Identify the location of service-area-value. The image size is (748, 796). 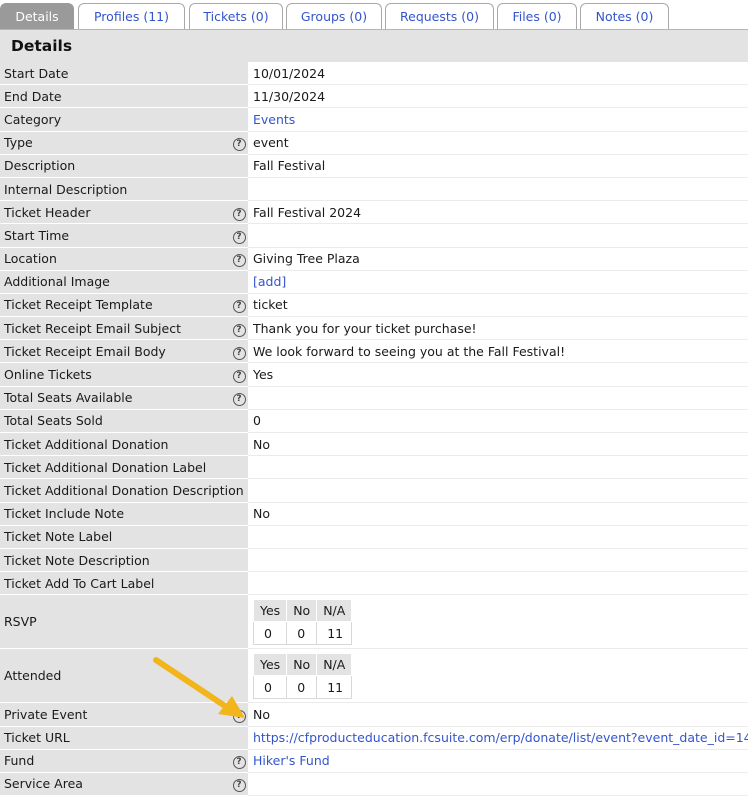
(498, 784).